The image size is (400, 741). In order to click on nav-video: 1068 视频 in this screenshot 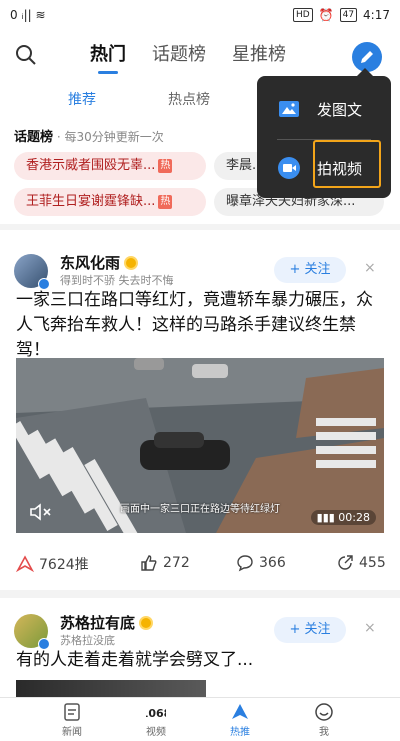, I will do `click(156, 720)`.